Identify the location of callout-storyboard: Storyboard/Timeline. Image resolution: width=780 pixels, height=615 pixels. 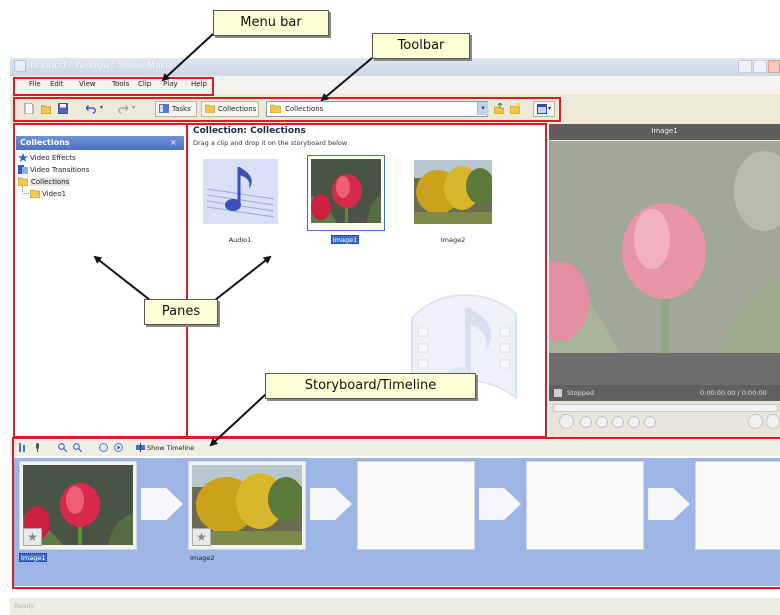
(370, 386).